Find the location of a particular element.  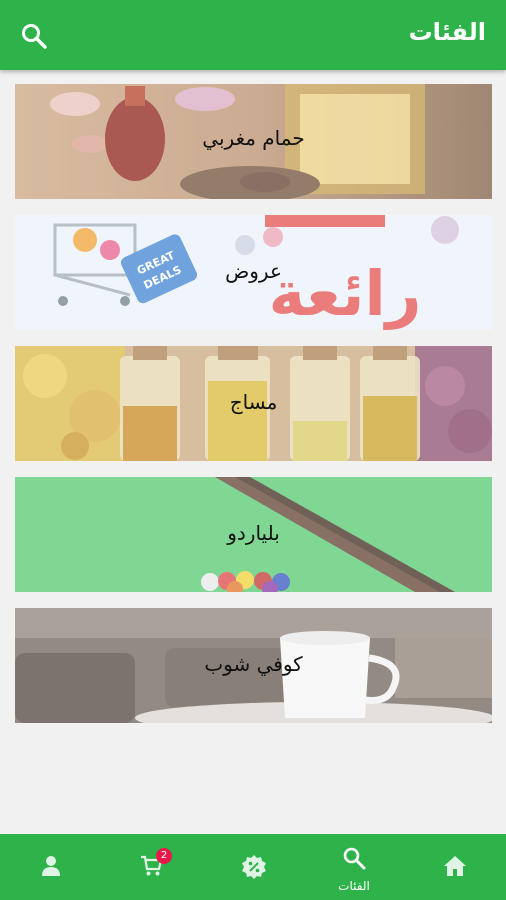

category-label: بلياردو is located at coordinates (253, 533).